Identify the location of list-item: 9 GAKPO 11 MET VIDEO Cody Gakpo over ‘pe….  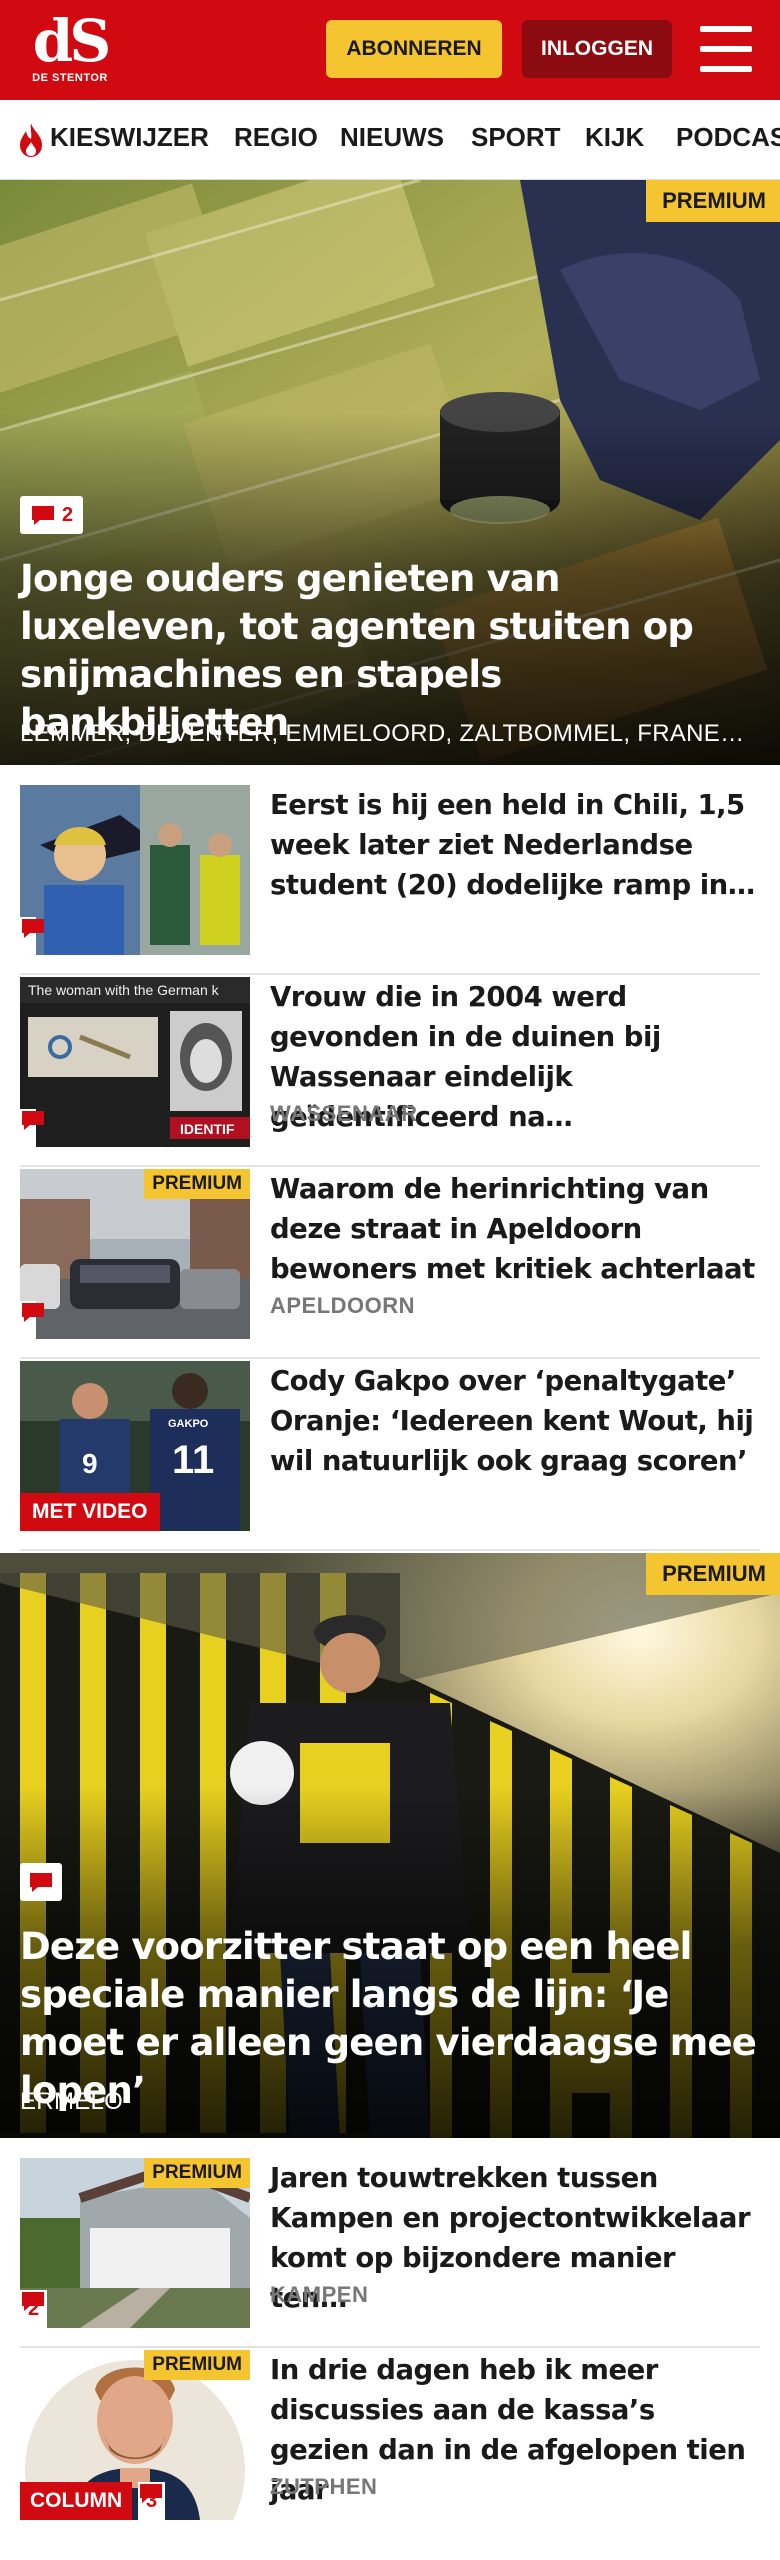
(390, 1456).